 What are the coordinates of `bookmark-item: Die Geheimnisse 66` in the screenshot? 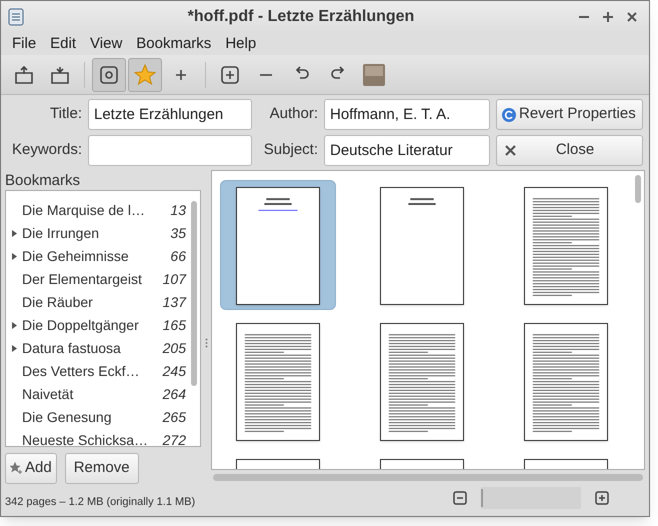 It's located at (97, 256).